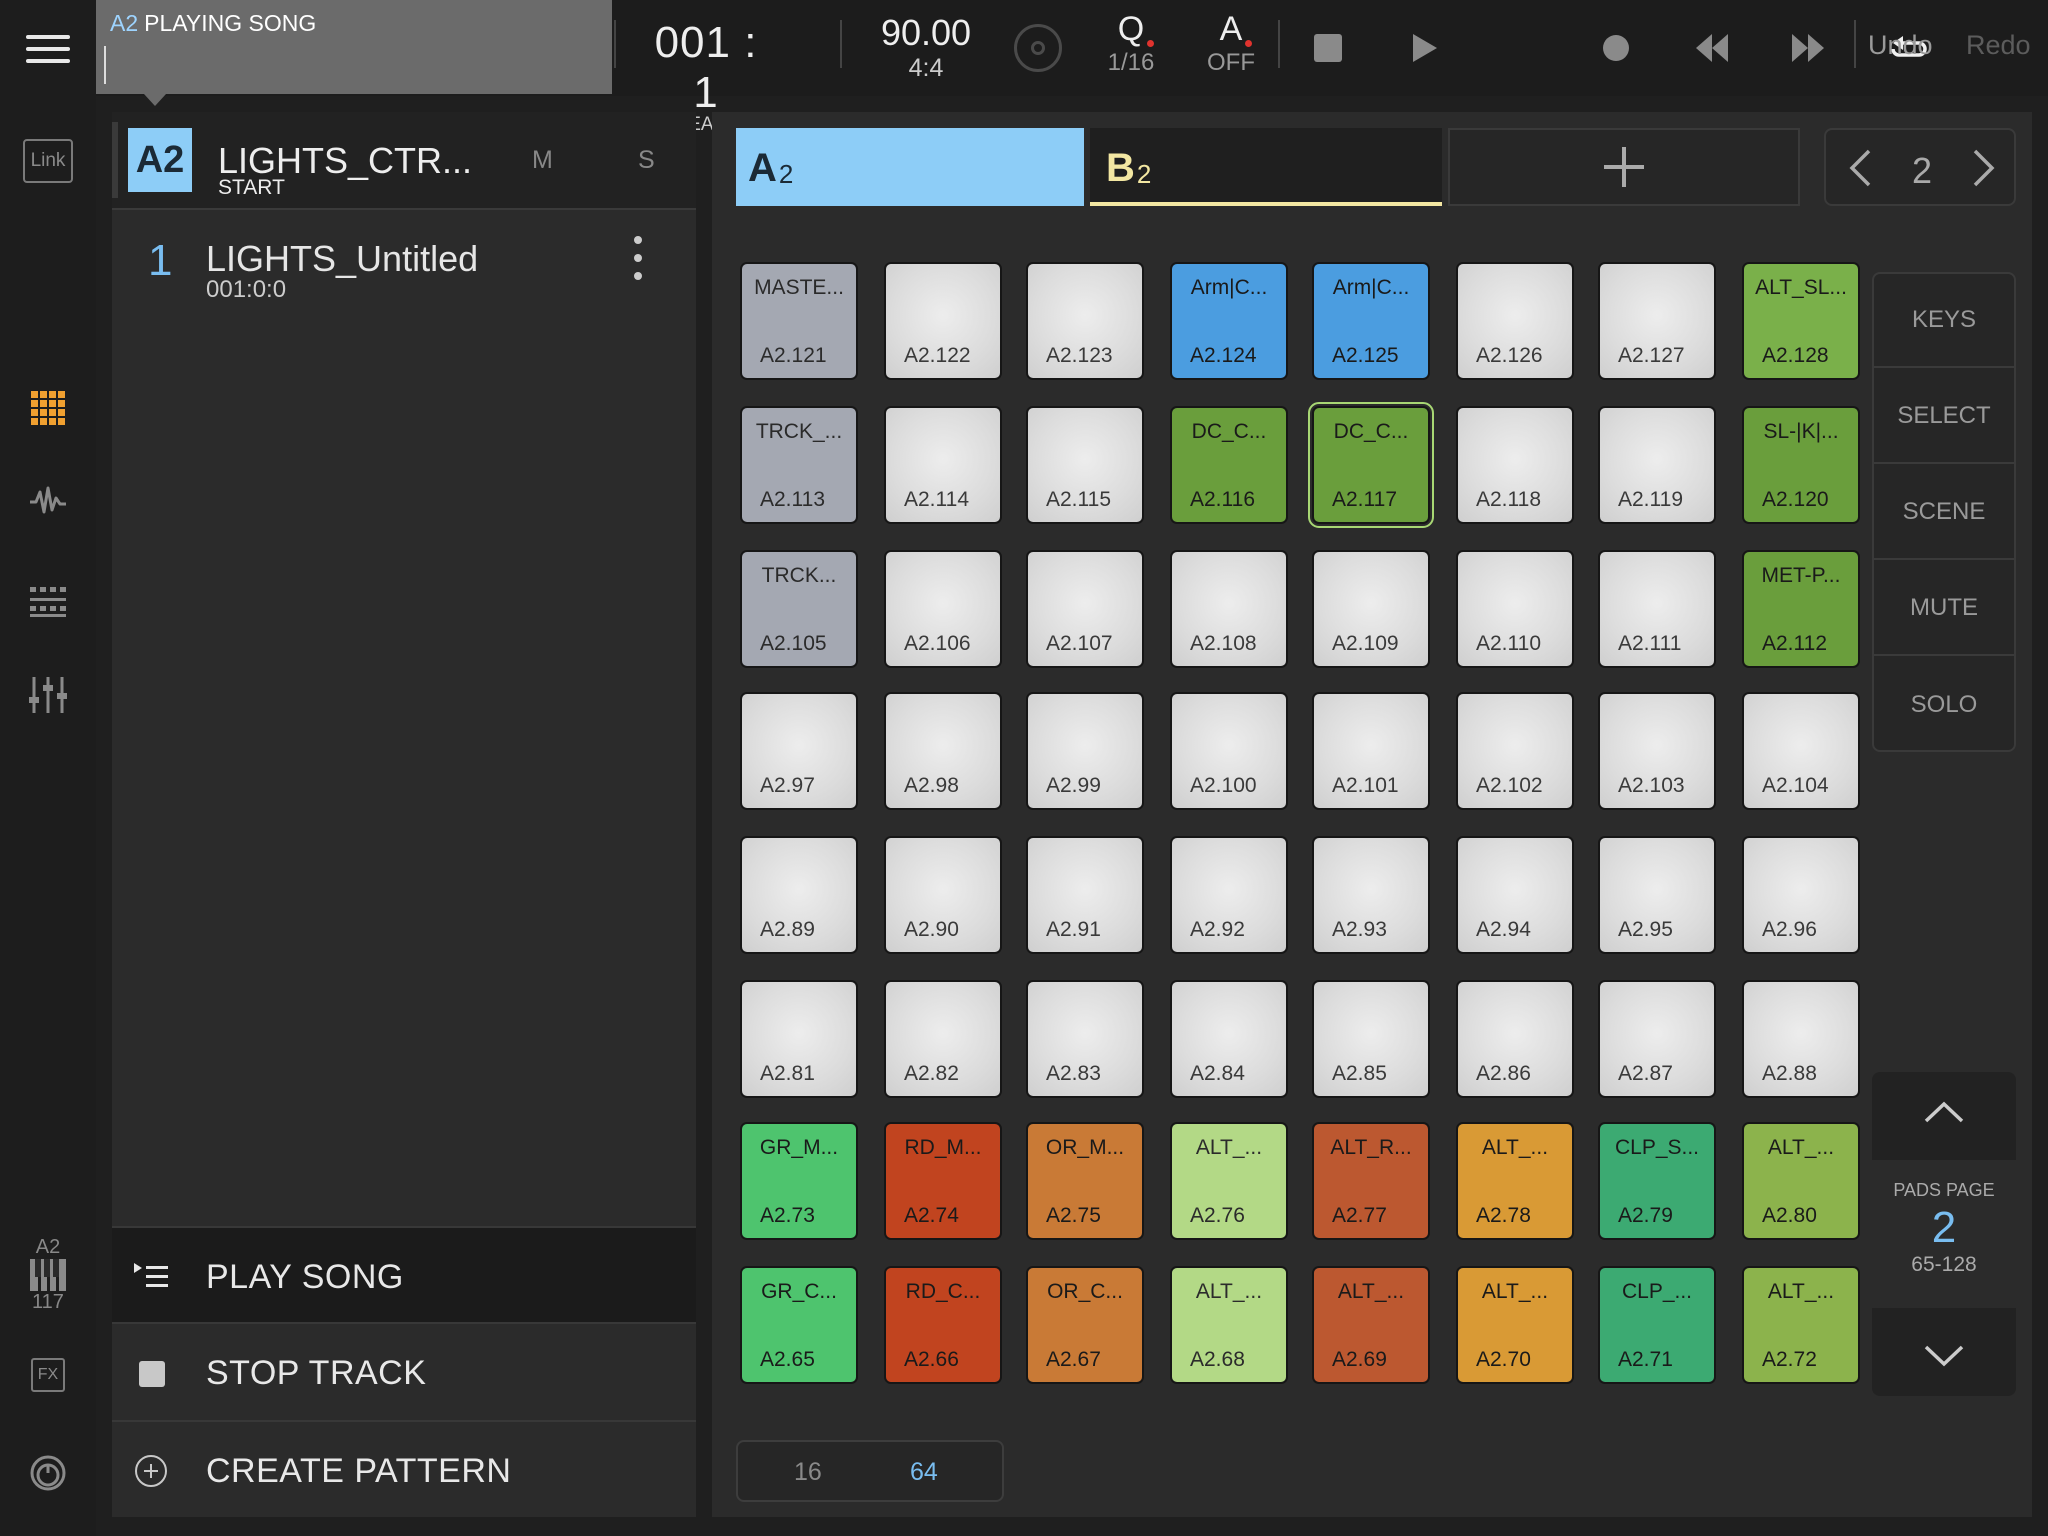 Image resolution: width=2048 pixels, height=1536 pixels. Describe the element at coordinates (1515, 1325) in the screenshot. I see `pad: ALT_... A2.70` at that location.